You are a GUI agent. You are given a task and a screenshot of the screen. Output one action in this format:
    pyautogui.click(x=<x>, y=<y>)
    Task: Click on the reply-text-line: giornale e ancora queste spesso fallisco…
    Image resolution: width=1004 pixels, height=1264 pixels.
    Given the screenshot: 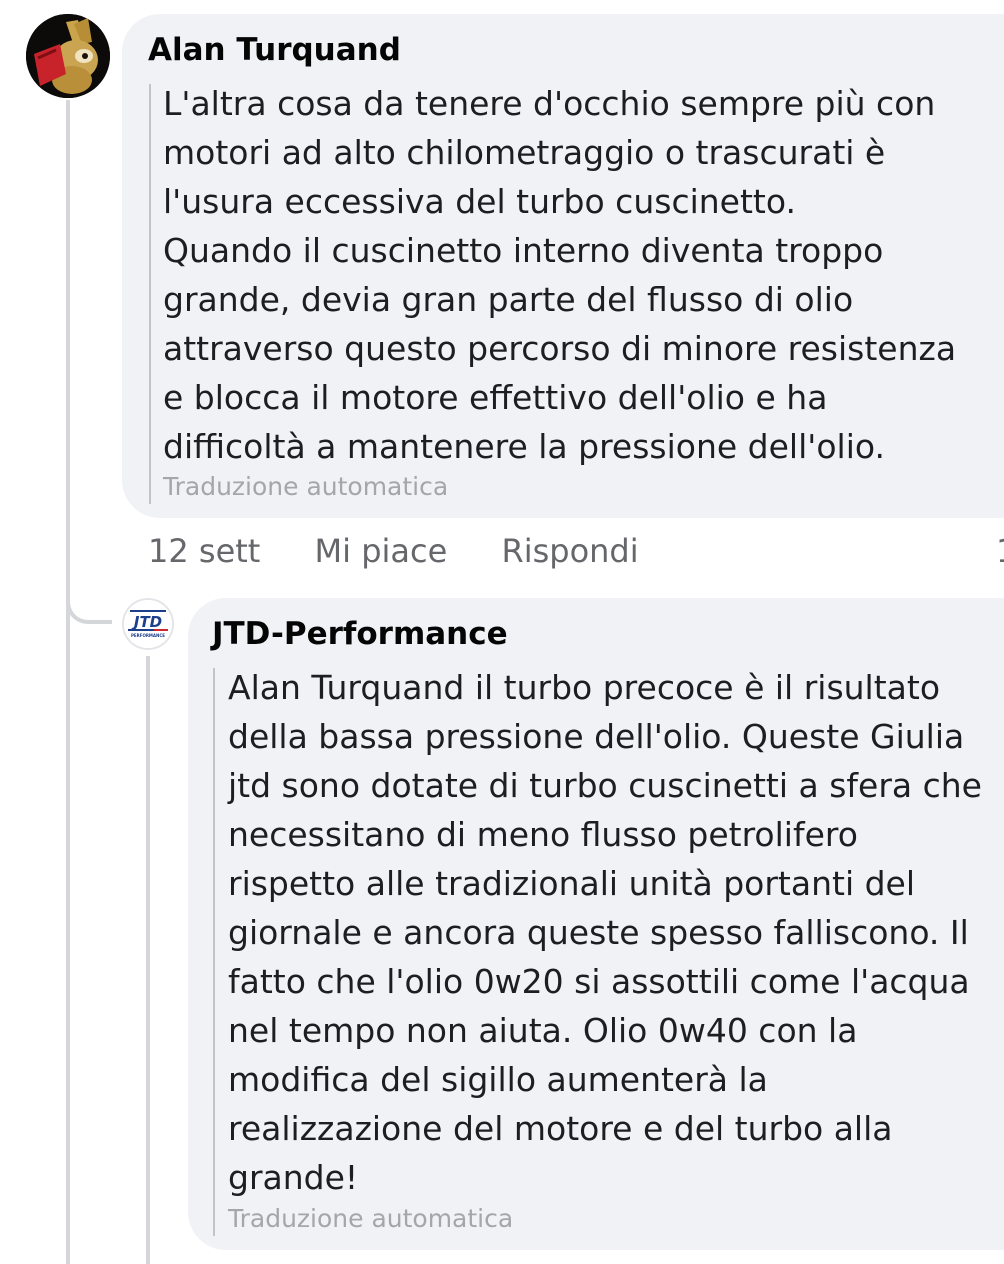 What is the action you would take?
    pyautogui.click(x=598, y=932)
    